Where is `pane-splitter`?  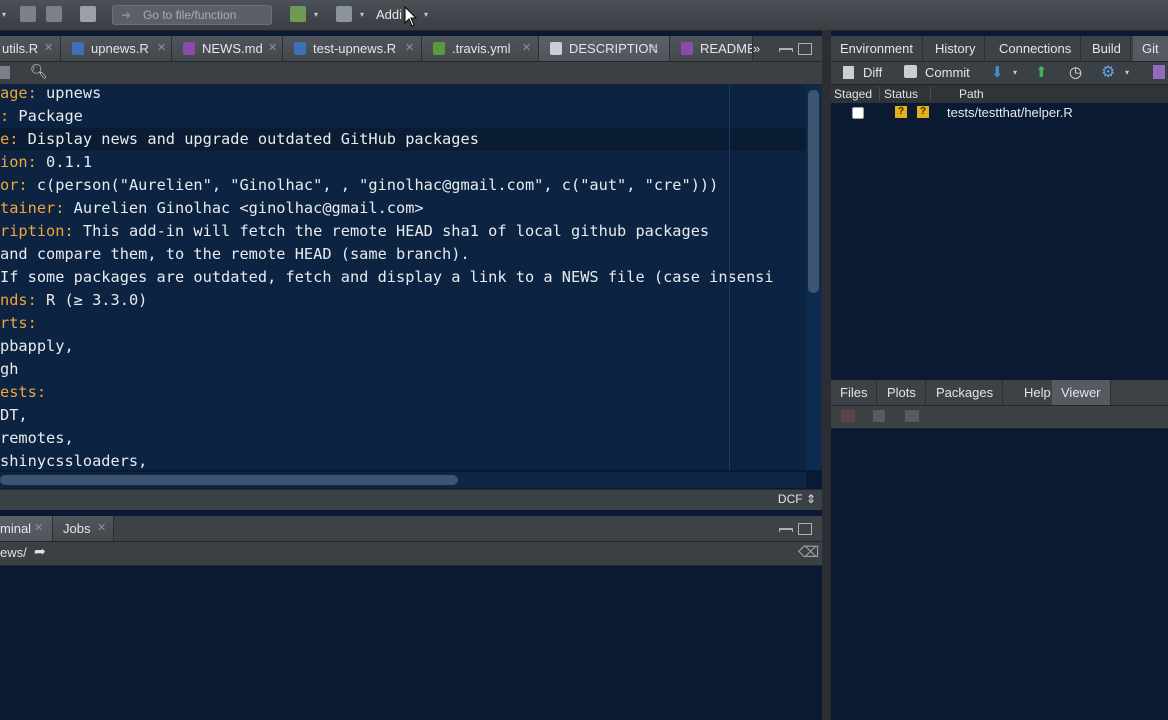 pane-splitter is located at coordinates (826, 375).